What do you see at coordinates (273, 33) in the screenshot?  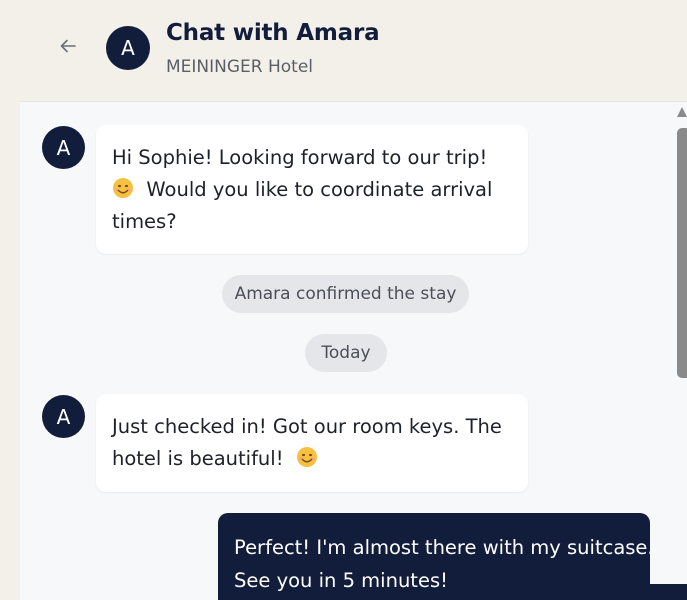 I see `chat-title: Chat with Amara` at bounding box center [273, 33].